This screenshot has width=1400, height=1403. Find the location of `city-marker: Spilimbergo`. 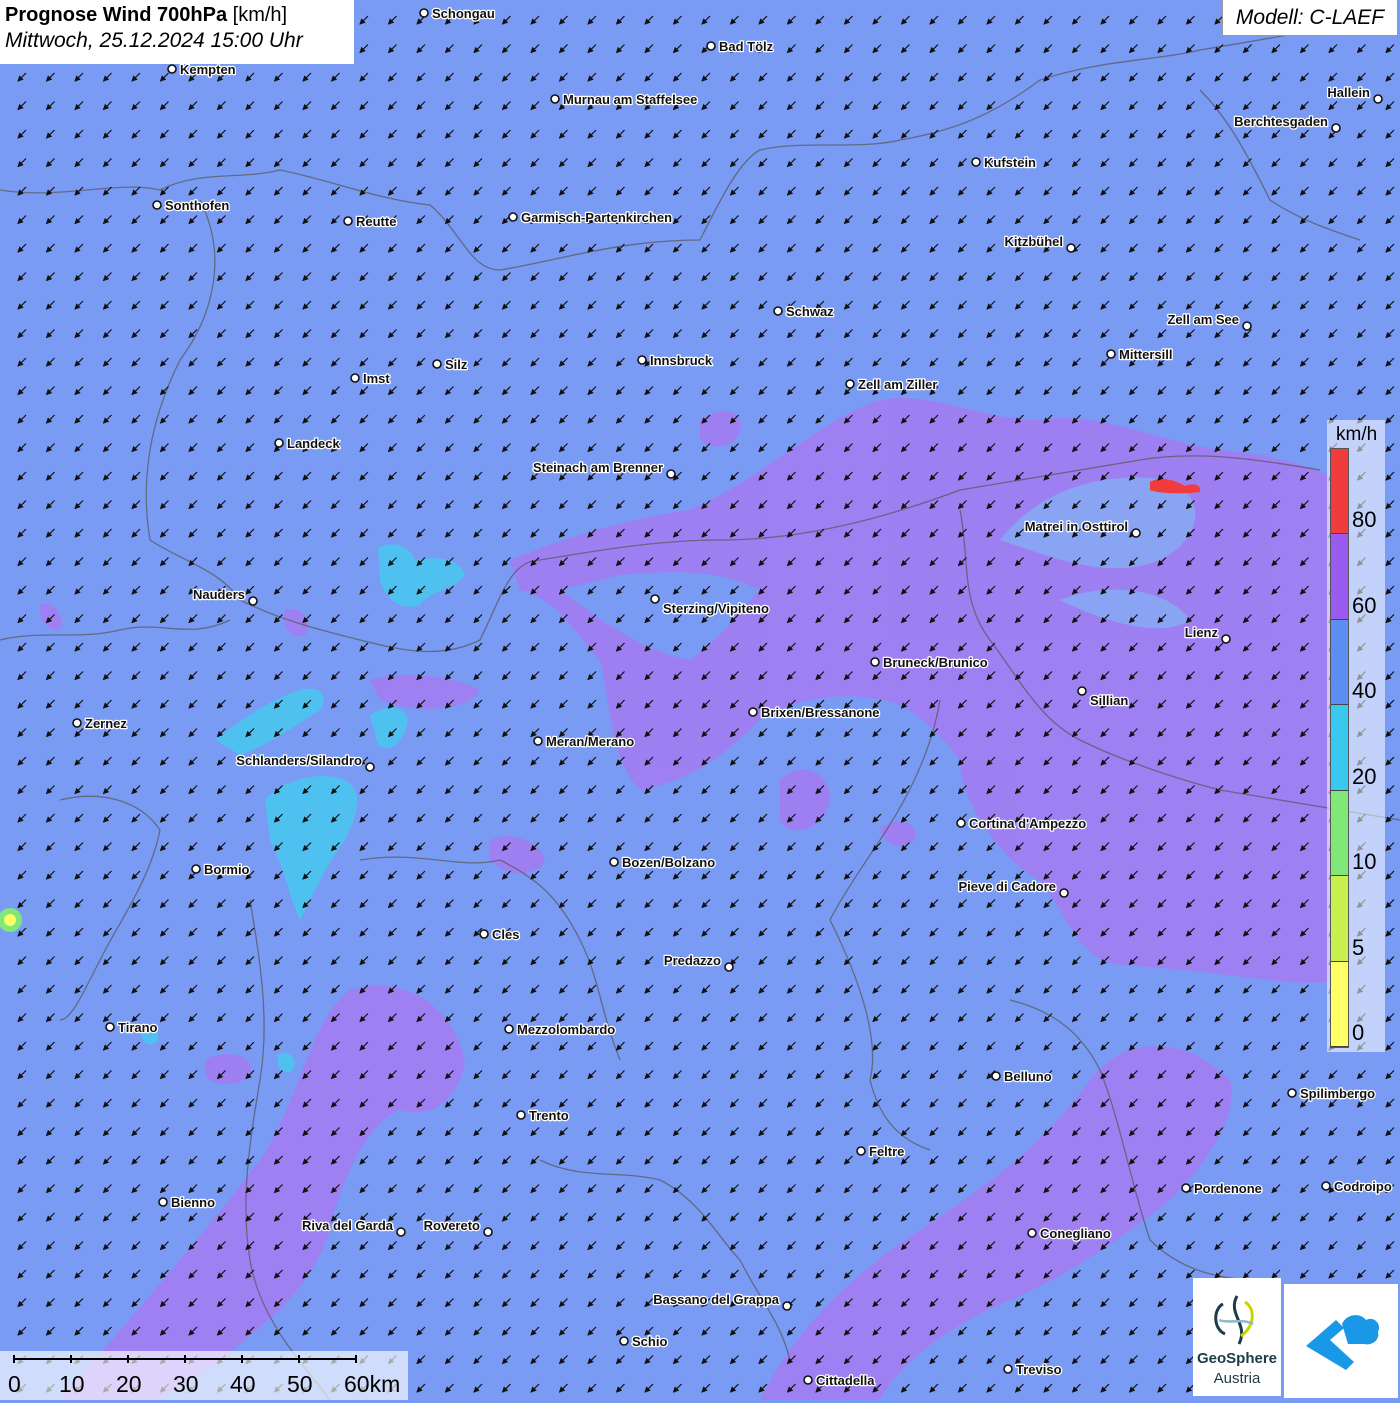

city-marker: Spilimbergo is located at coordinates (1331, 1093).